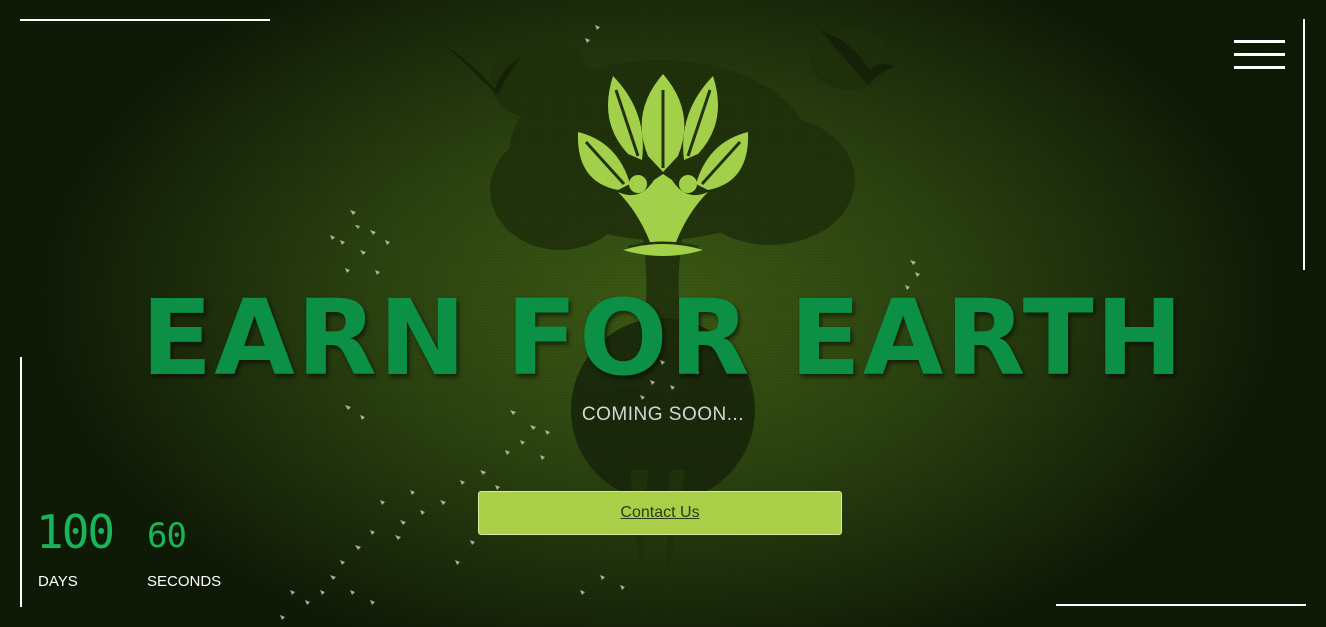 The image size is (1326, 627). I want to click on frame-line-bottom-right, so click(1181, 605).